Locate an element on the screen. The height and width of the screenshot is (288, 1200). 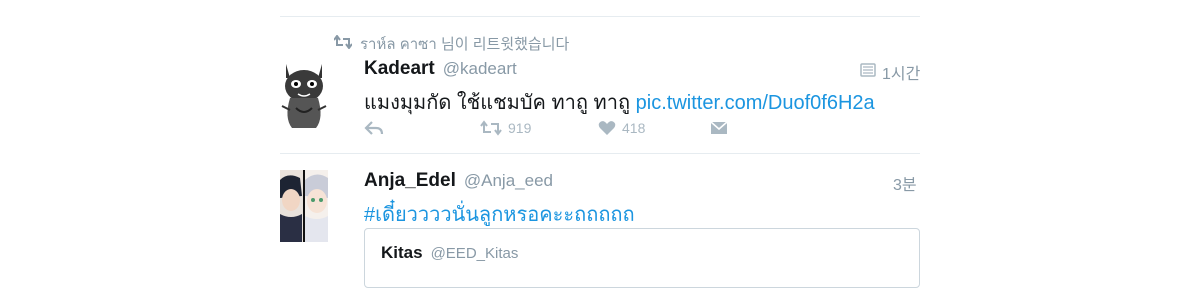
retweet-notice-text: ราห์ล คาซา 님이 리트윗했습니다 is located at coordinates (465, 44).